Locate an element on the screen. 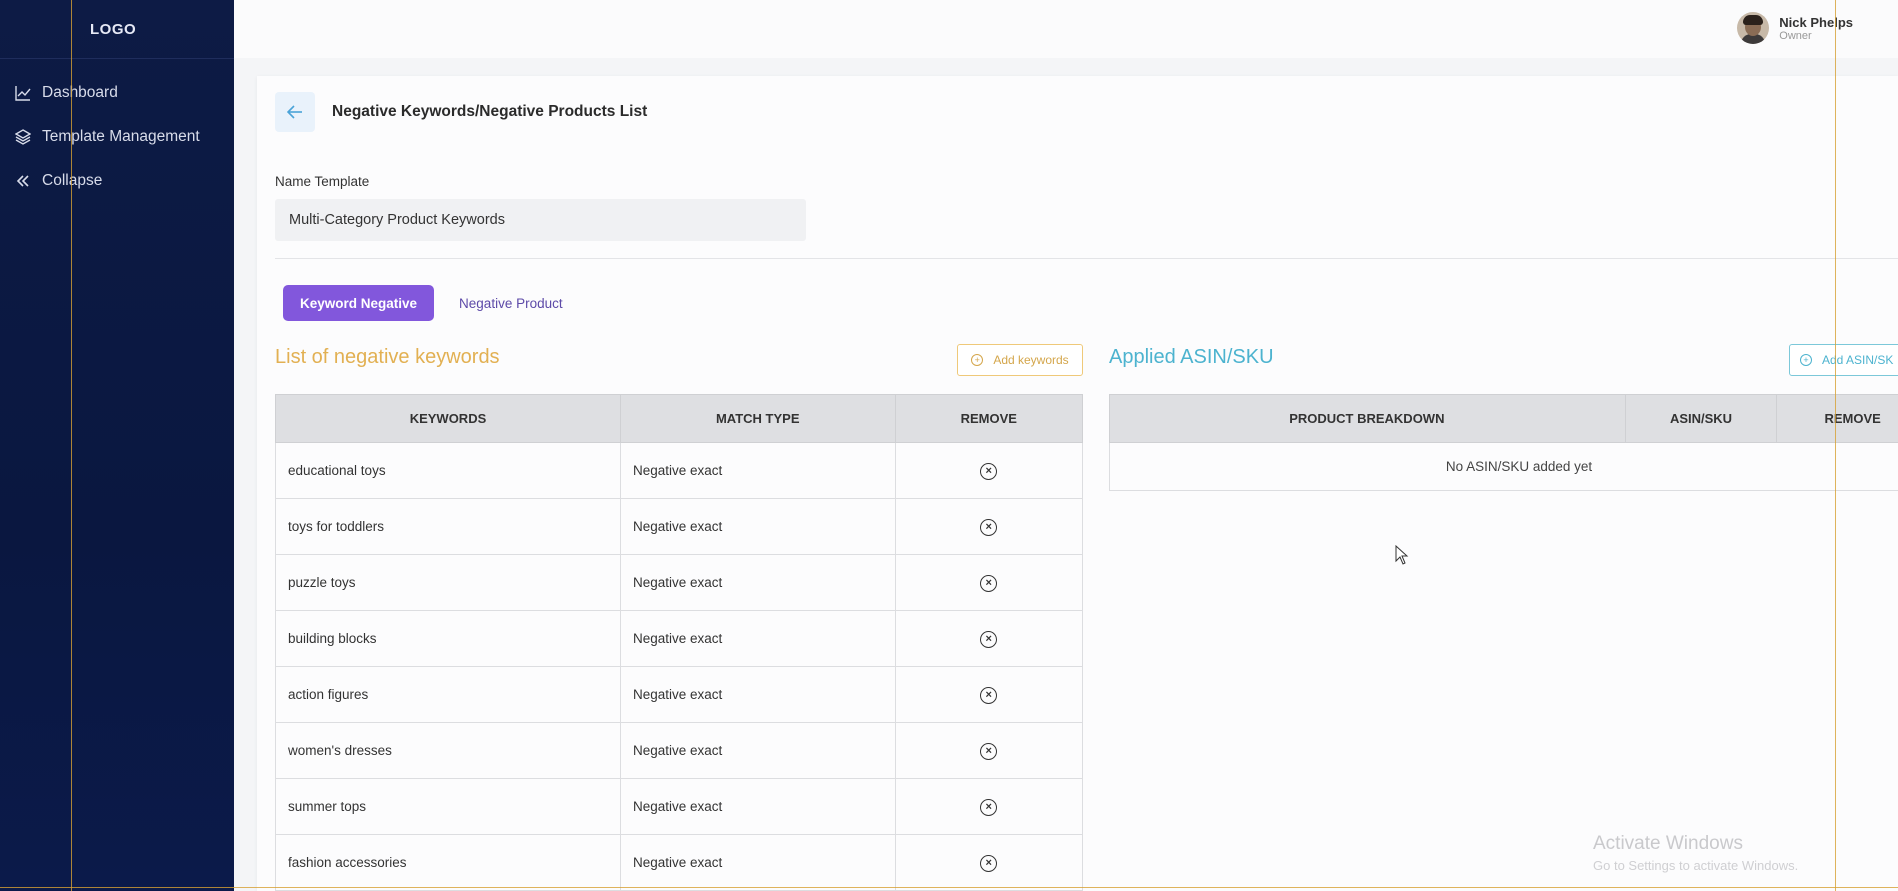 The height and width of the screenshot is (891, 1898). table-row: women's dresses Negative exact × is located at coordinates (679, 750).